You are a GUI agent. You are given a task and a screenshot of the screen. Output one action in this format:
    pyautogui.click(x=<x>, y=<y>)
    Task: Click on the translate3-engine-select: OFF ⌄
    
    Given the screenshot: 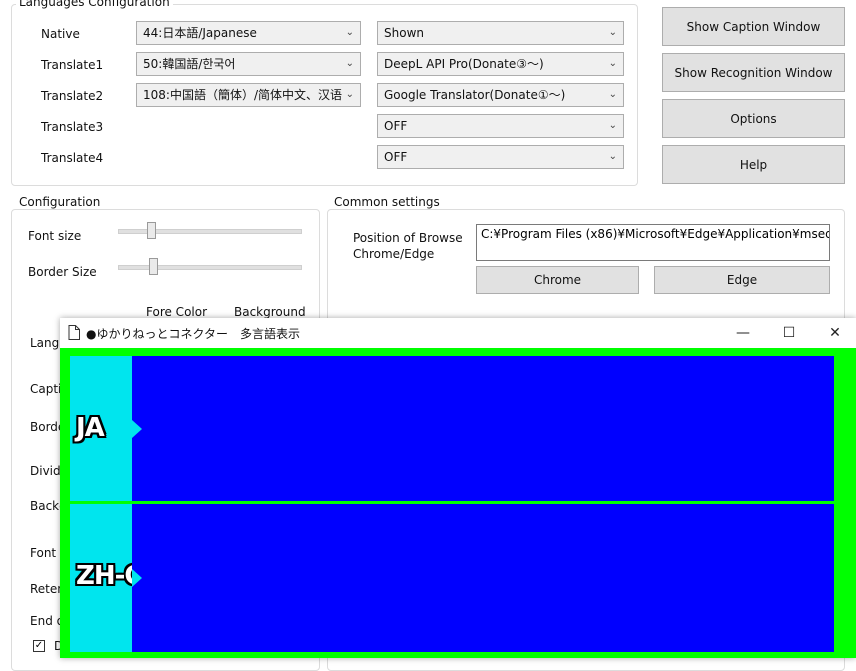 What is the action you would take?
    pyautogui.click(x=500, y=126)
    